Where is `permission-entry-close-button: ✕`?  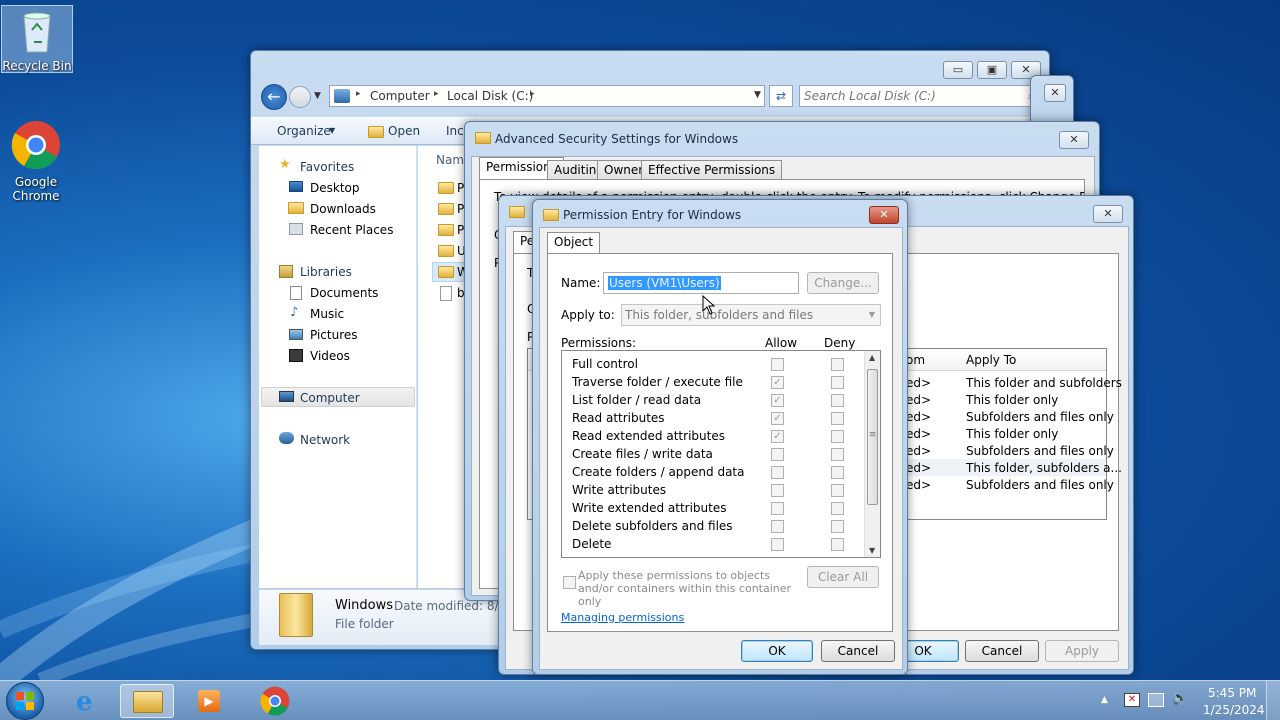
permission-entry-close-button: ✕ is located at coordinates (884, 215).